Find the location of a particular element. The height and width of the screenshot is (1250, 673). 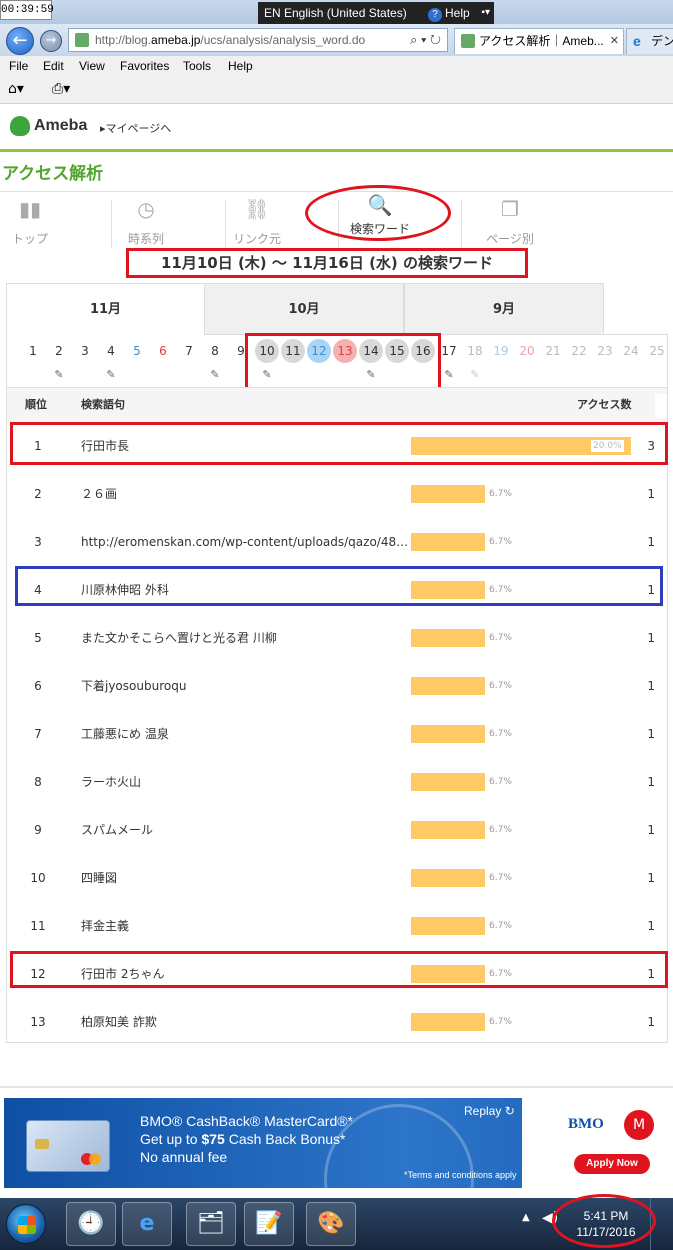

nav-top-label: トップ is located at coordinates (29, 239).